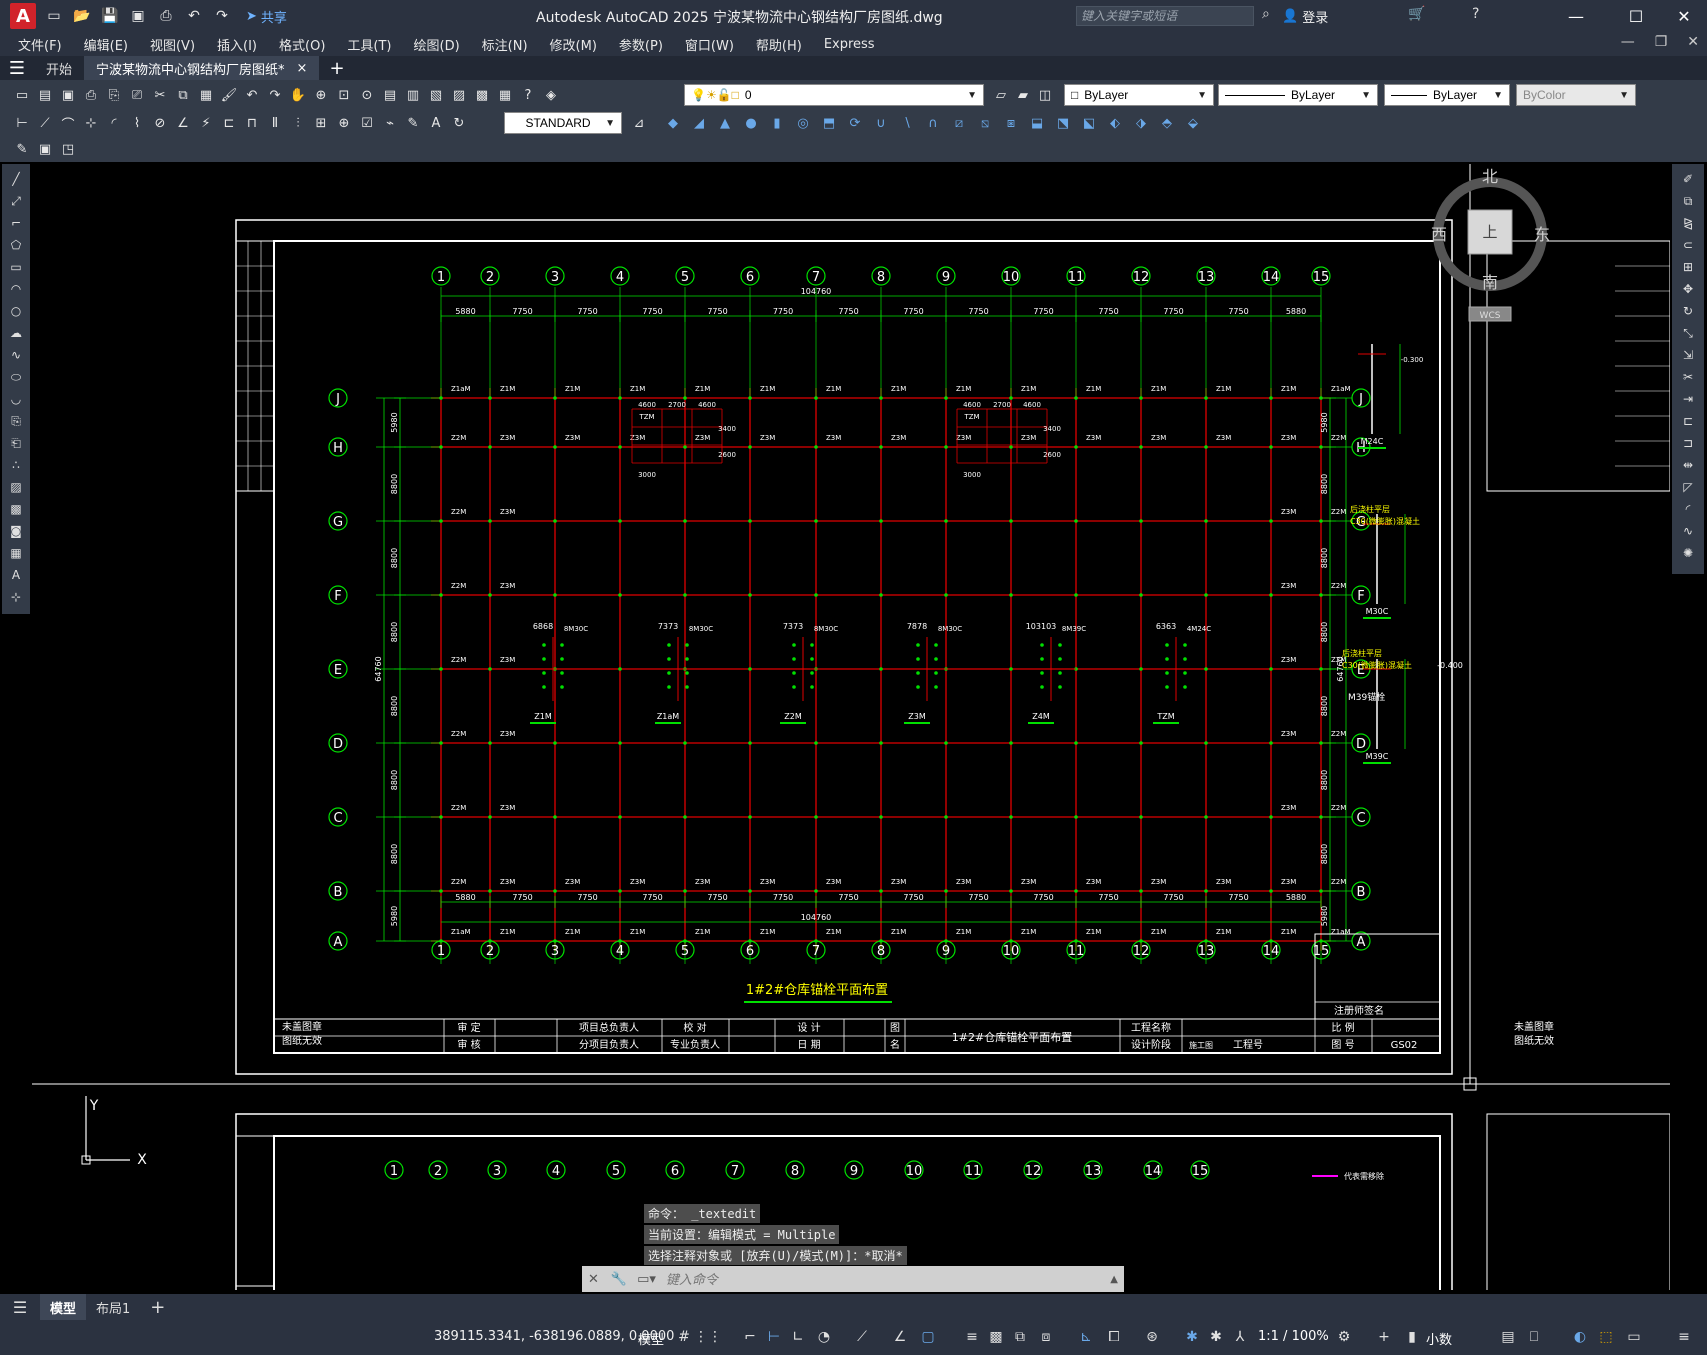 This screenshot has height=1355, width=1707. What do you see at coordinates (22, 149) in the screenshot?
I see `edit-attr-icon: ✎` at bounding box center [22, 149].